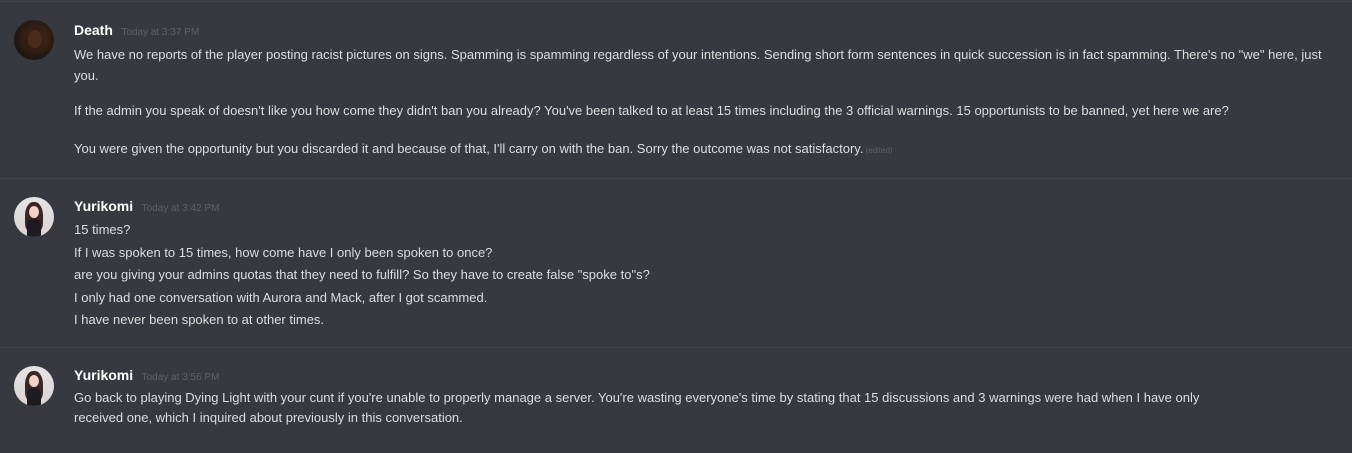  I want to click on message-header: Yurikomi Today at 3:56 PM, so click(146, 376).